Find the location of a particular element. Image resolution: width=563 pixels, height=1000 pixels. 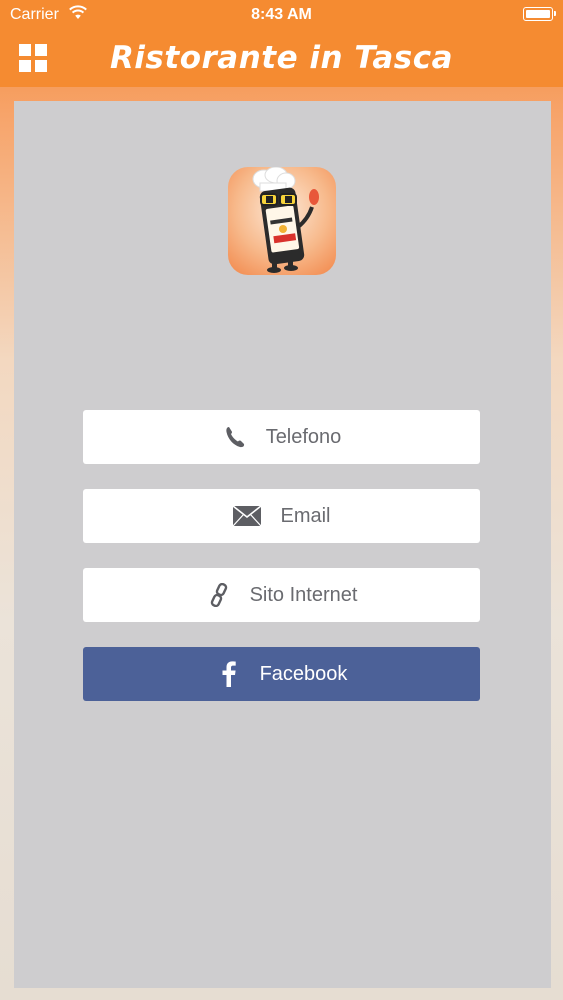

phone-button: Telefono is located at coordinates (281, 437).